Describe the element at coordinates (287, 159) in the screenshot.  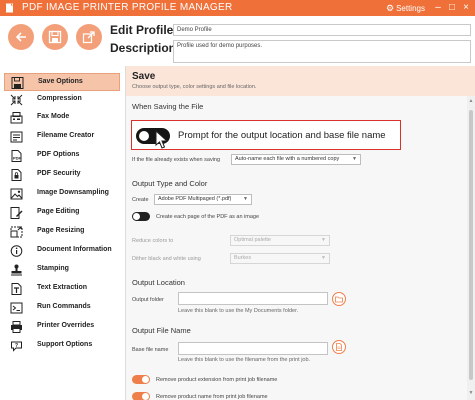
I see `if-exists-value: Auto-name each file with a numbered copy` at that location.